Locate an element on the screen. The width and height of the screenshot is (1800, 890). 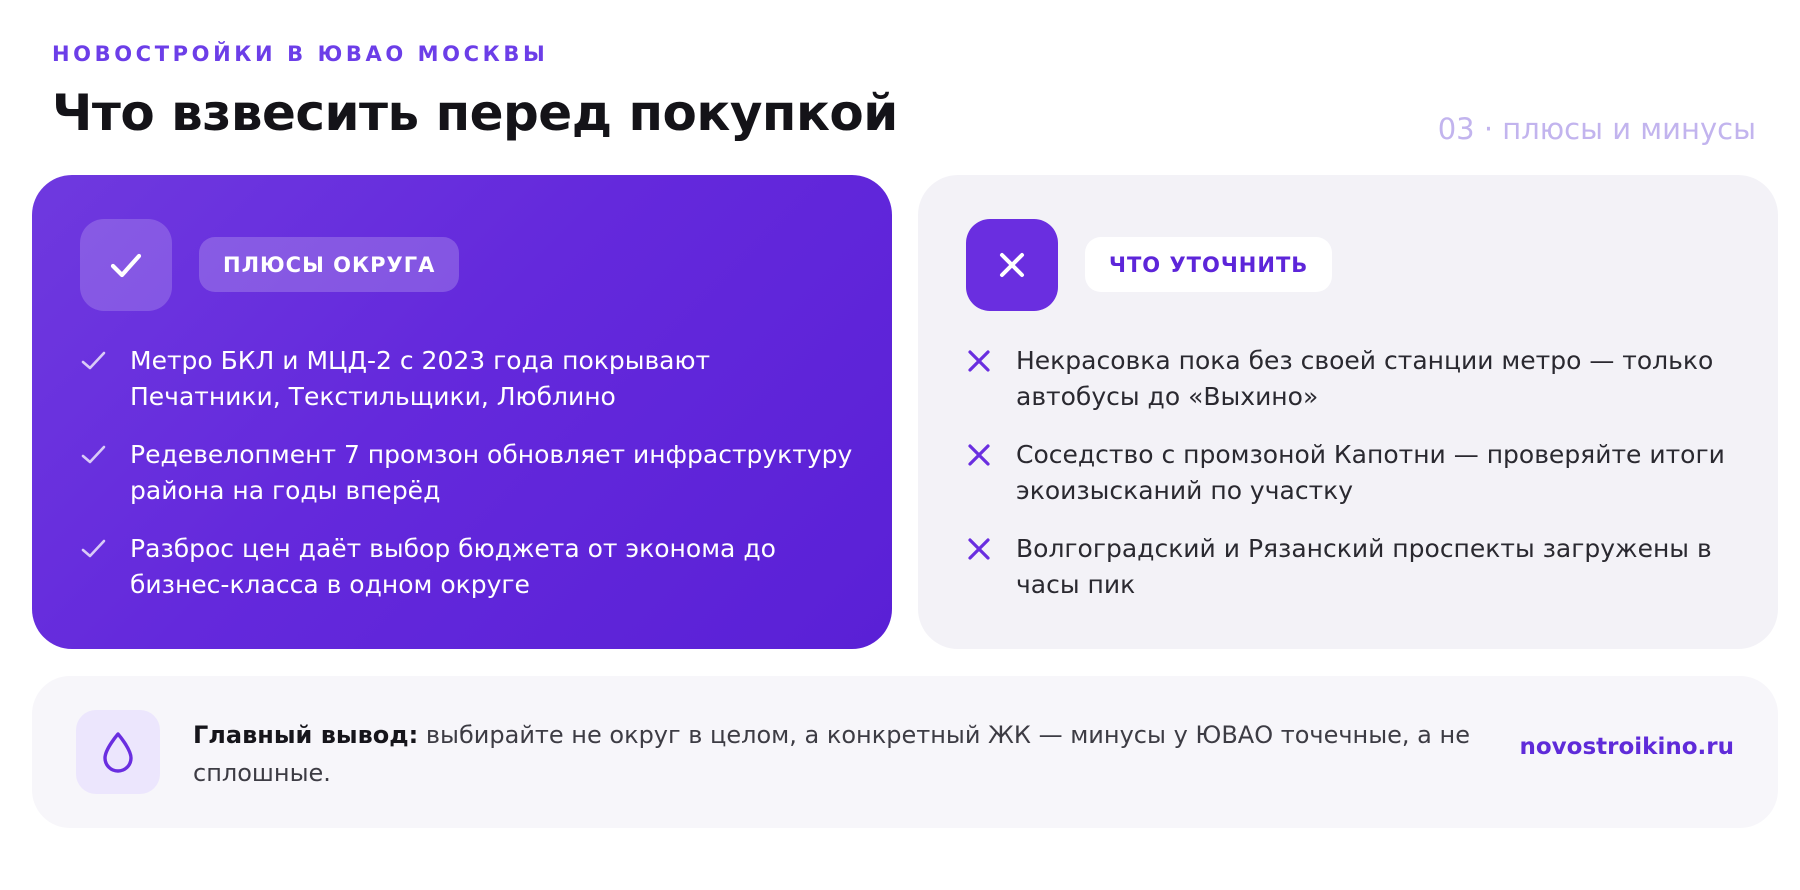
site-link: novostroikino.ru is located at coordinates (1627, 747).